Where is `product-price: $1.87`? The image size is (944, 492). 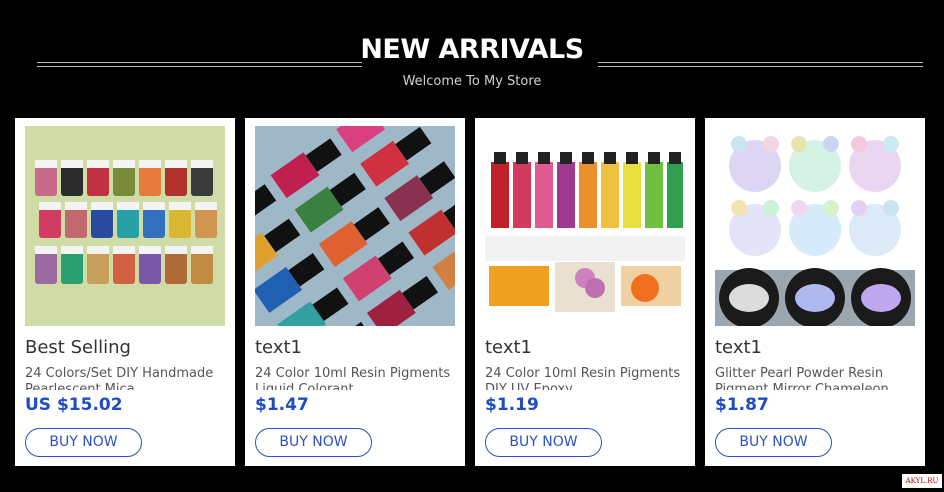
product-price: $1.87 is located at coordinates (742, 405).